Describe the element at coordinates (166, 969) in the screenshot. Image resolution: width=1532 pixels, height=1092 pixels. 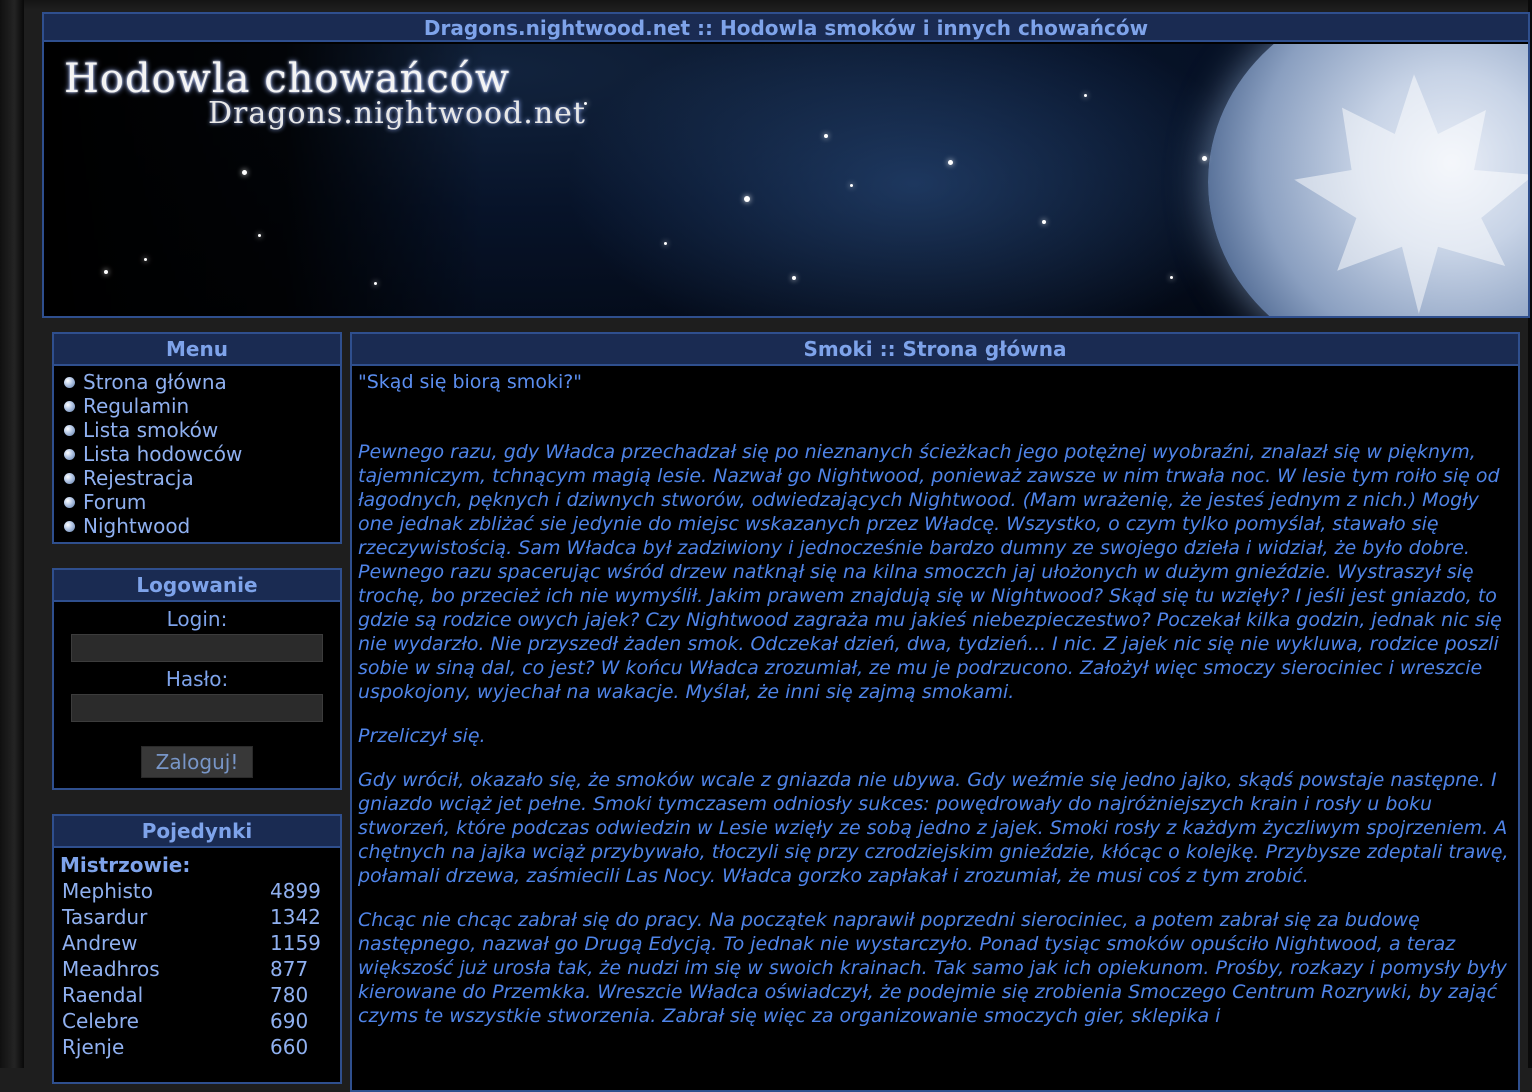
I see `champion-name: Meadhros` at that location.